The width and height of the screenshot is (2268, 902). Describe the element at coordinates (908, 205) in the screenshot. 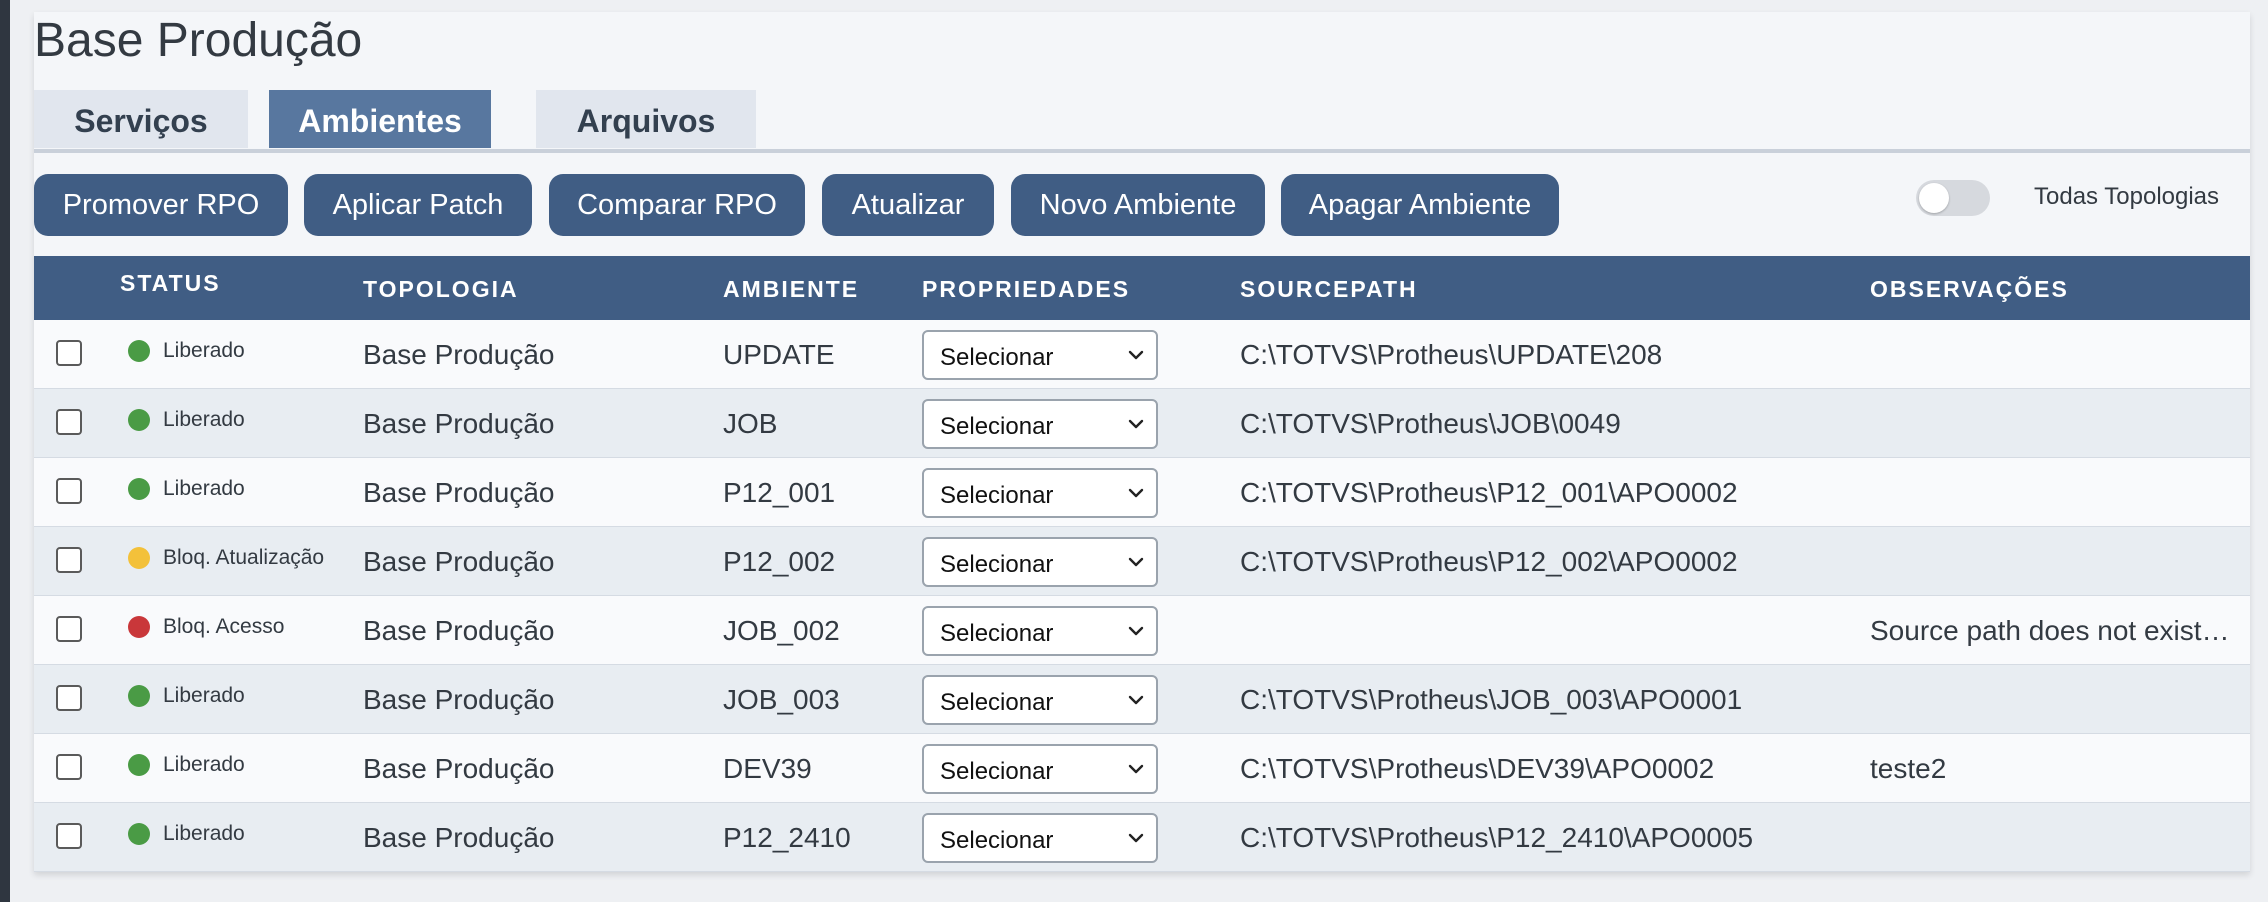

I see `atualizar-button: Atualizar` at that location.